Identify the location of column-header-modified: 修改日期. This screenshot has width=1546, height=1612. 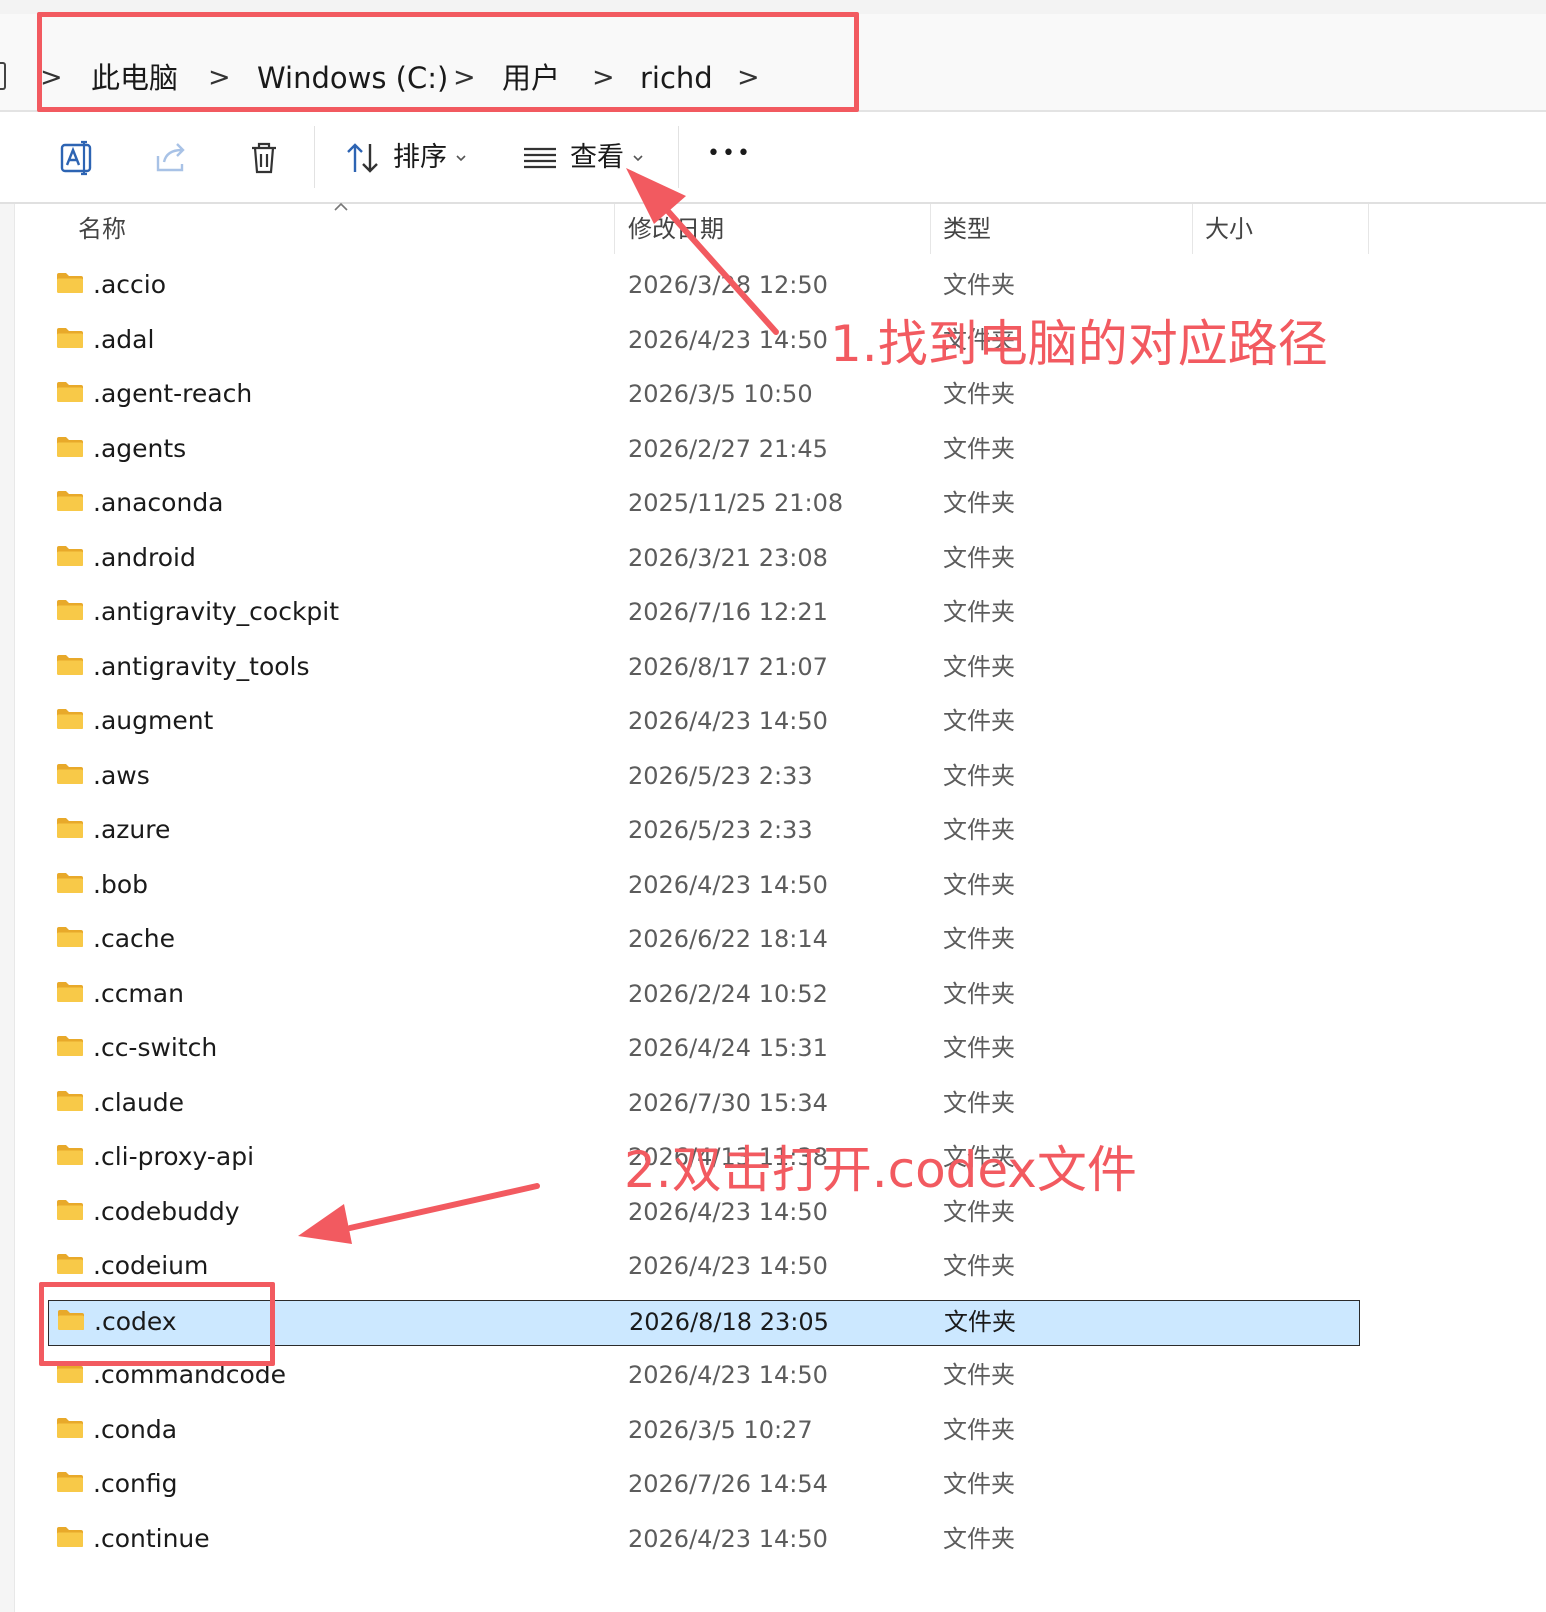
(676, 229).